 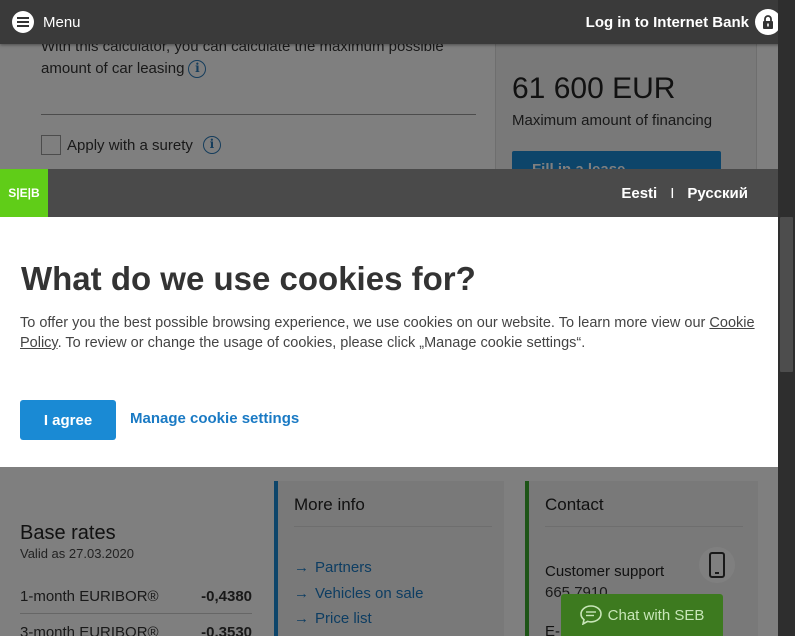 What do you see at coordinates (24, 193) in the screenshot?
I see `seb-logo: S|E|B` at bounding box center [24, 193].